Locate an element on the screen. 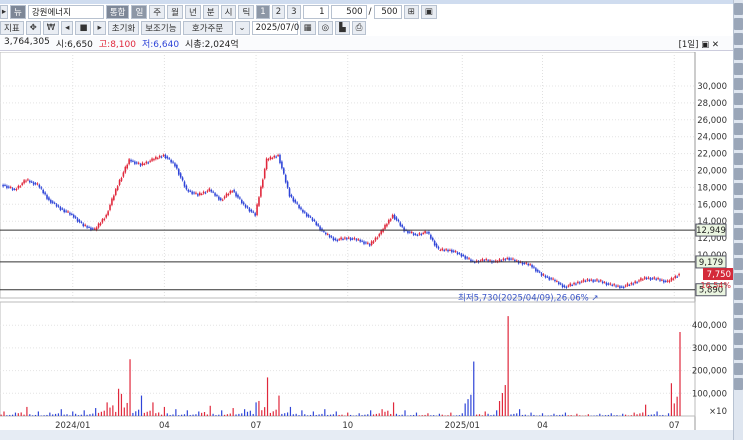  w-icon: ₩ is located at coordinates (51, 27).